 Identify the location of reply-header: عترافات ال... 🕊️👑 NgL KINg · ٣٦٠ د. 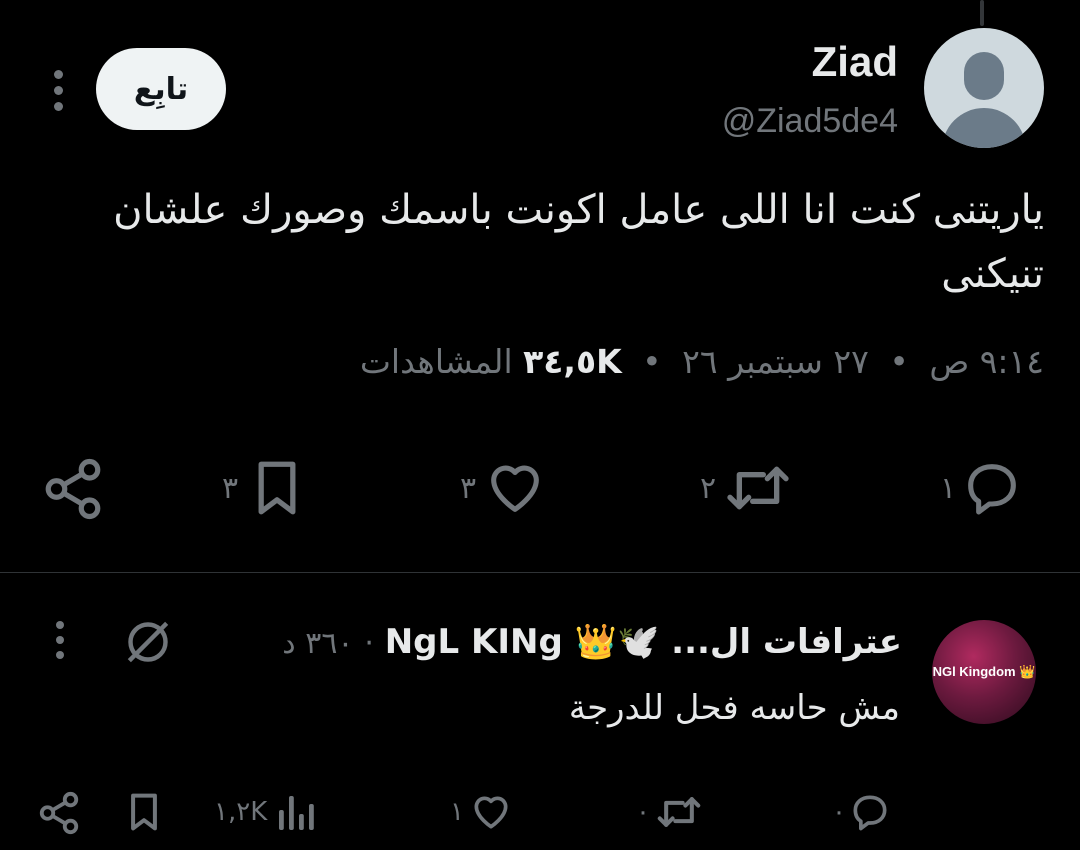
(552, 643).